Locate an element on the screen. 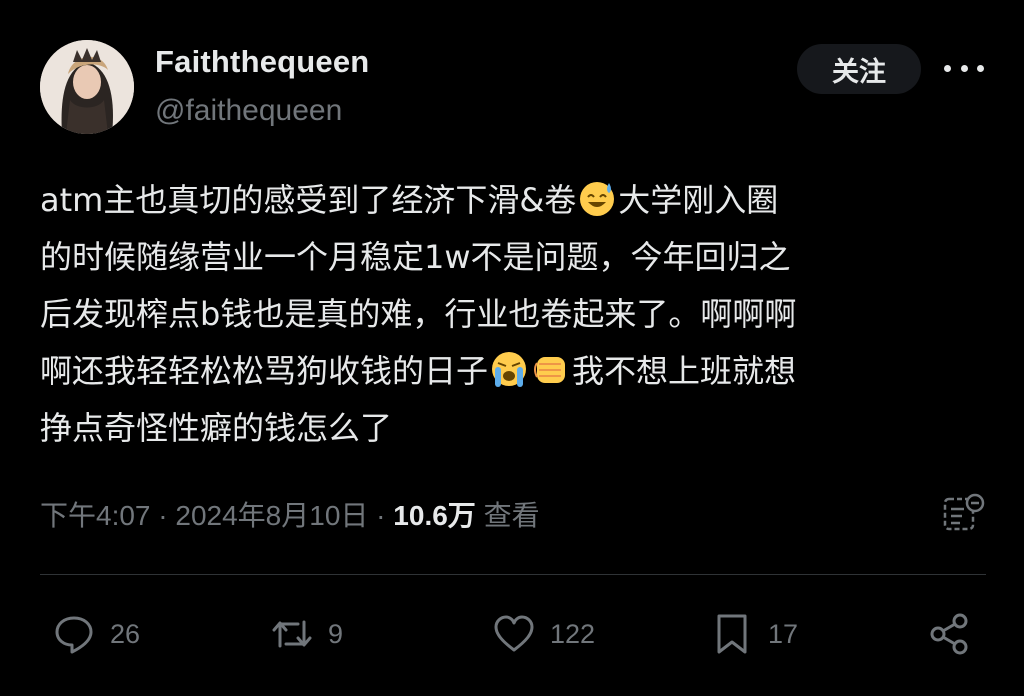 Image resolution: width=1024 pixels, height=696 pixels. like-icon is located at coordinates (514, 633).